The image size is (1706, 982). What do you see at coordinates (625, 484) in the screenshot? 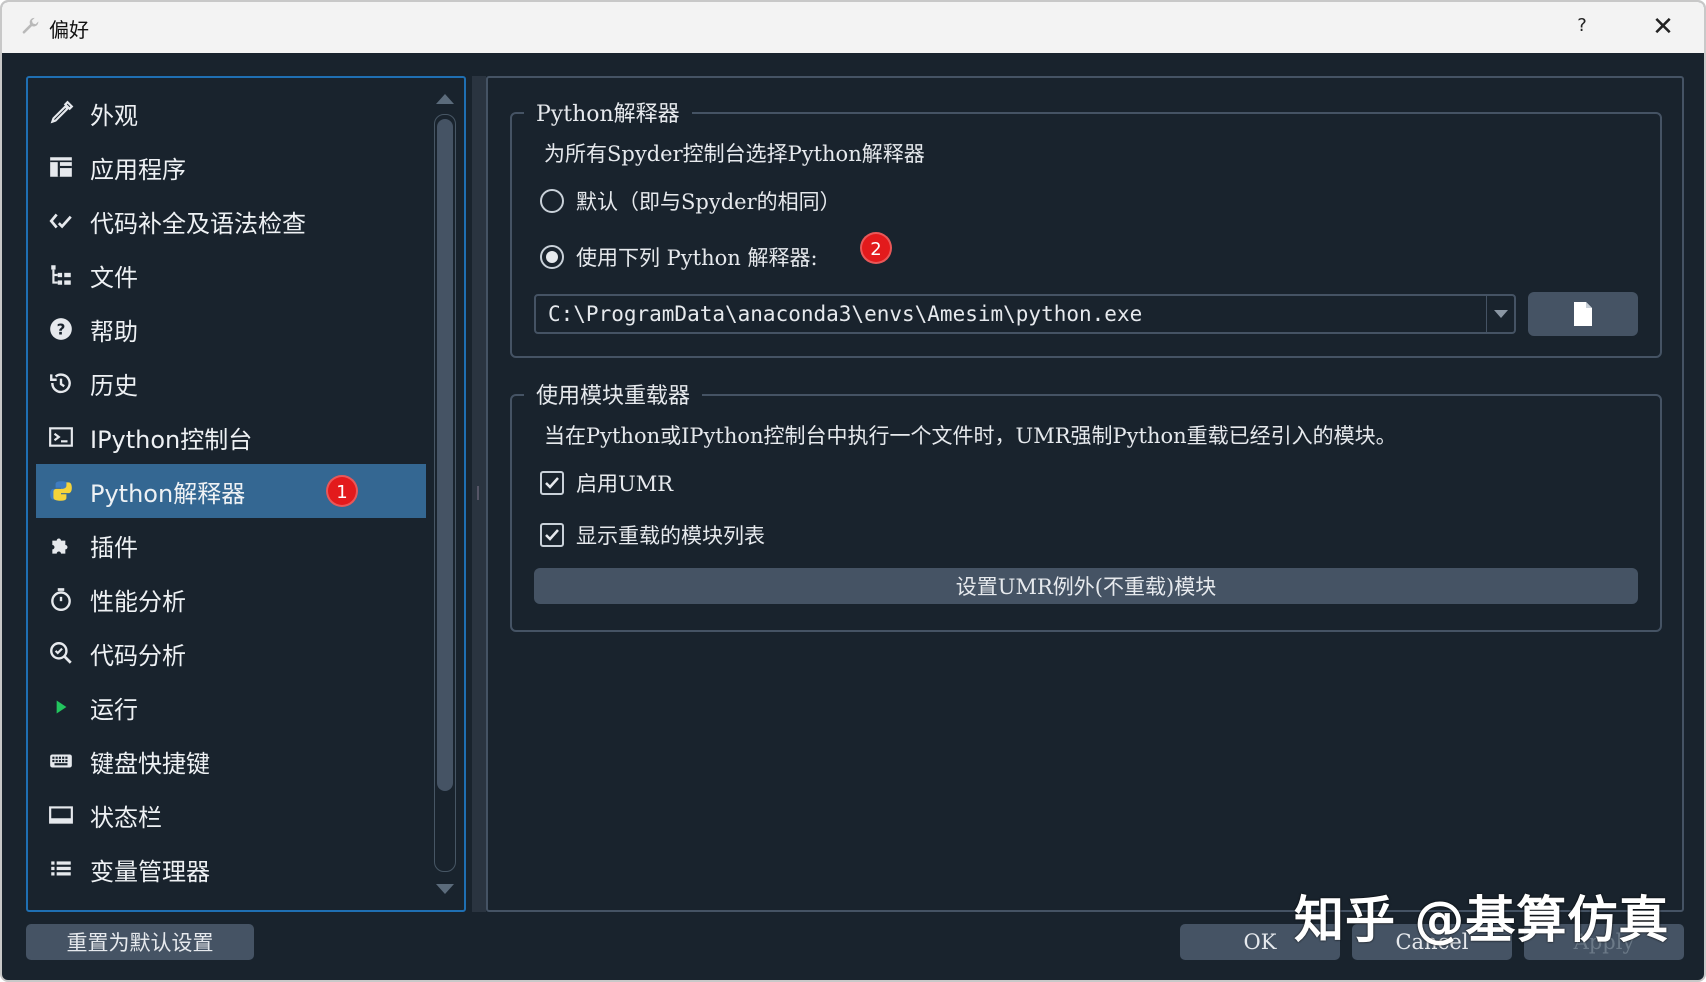
I see `enable-umr-label: 启用UMR` at bounding box center [625, 484].